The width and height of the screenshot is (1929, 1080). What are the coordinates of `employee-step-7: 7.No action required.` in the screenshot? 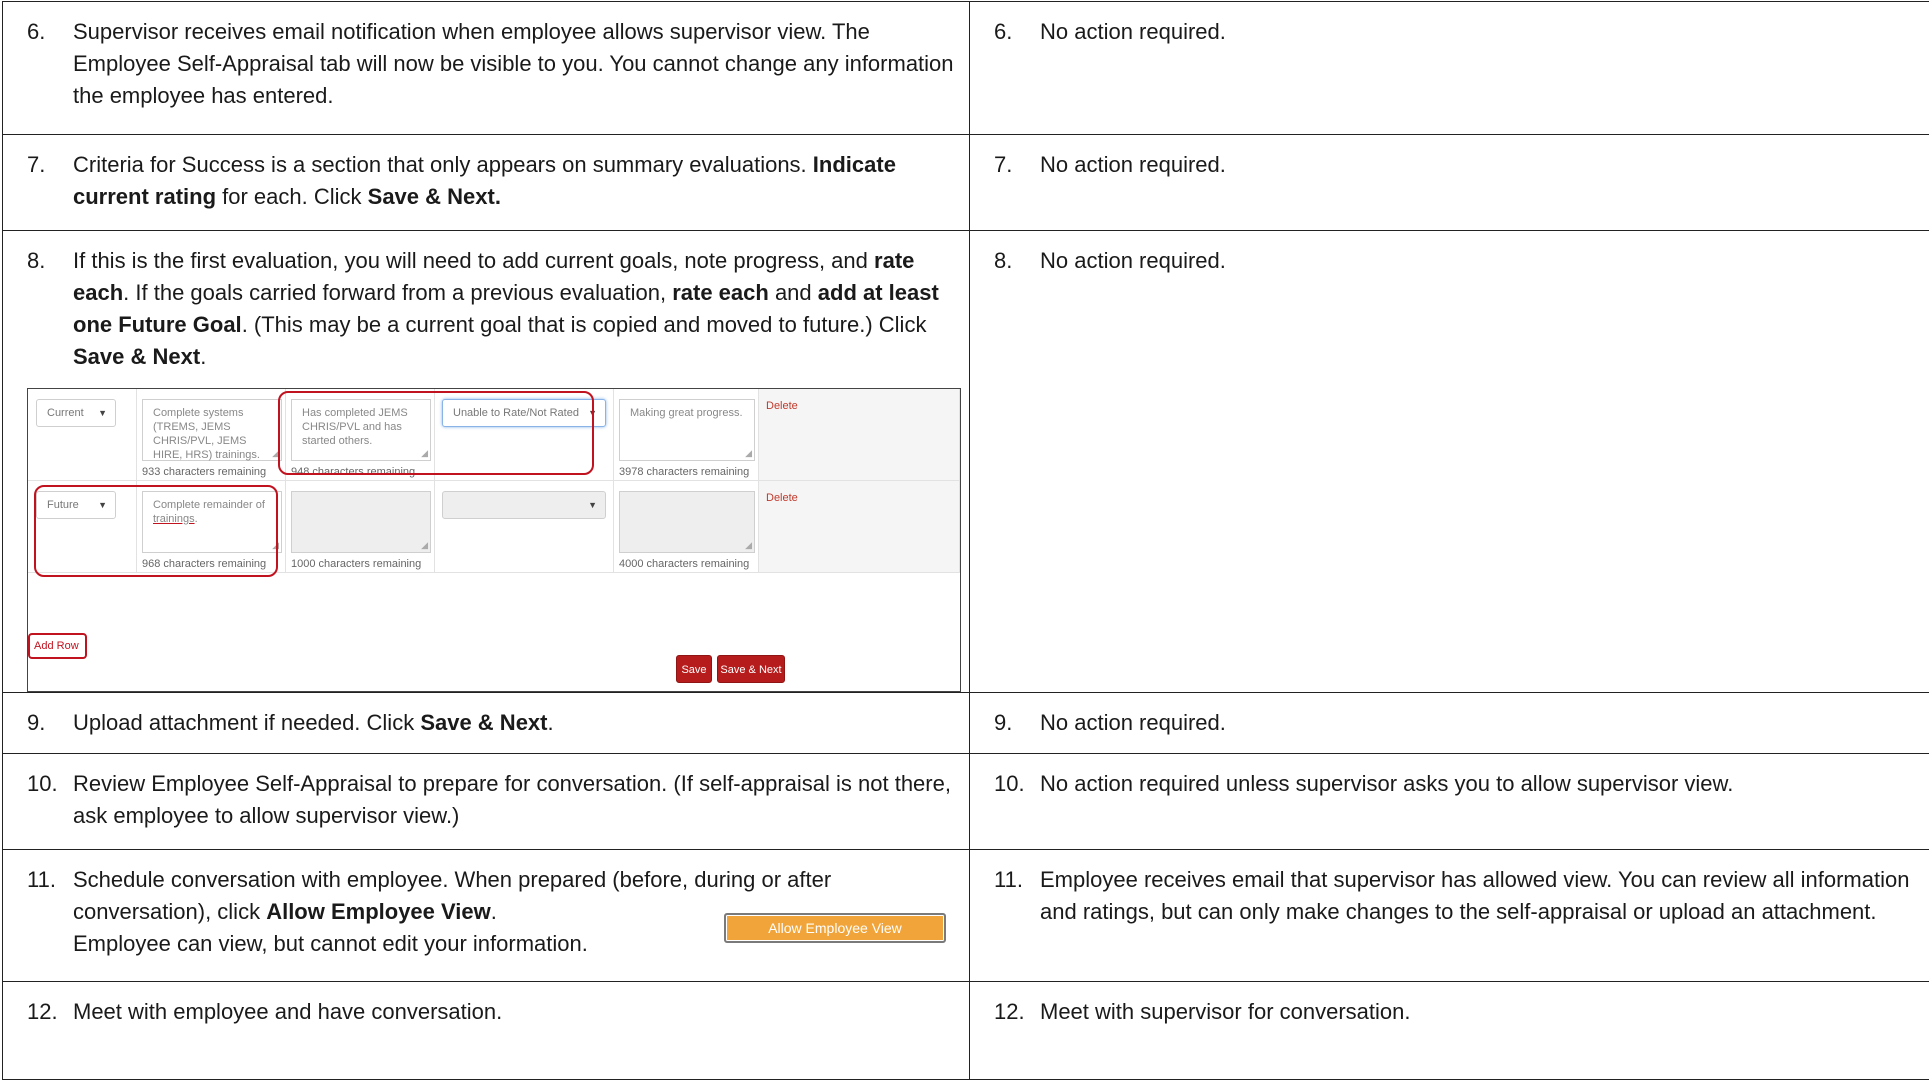 It's located at (1449, 183).